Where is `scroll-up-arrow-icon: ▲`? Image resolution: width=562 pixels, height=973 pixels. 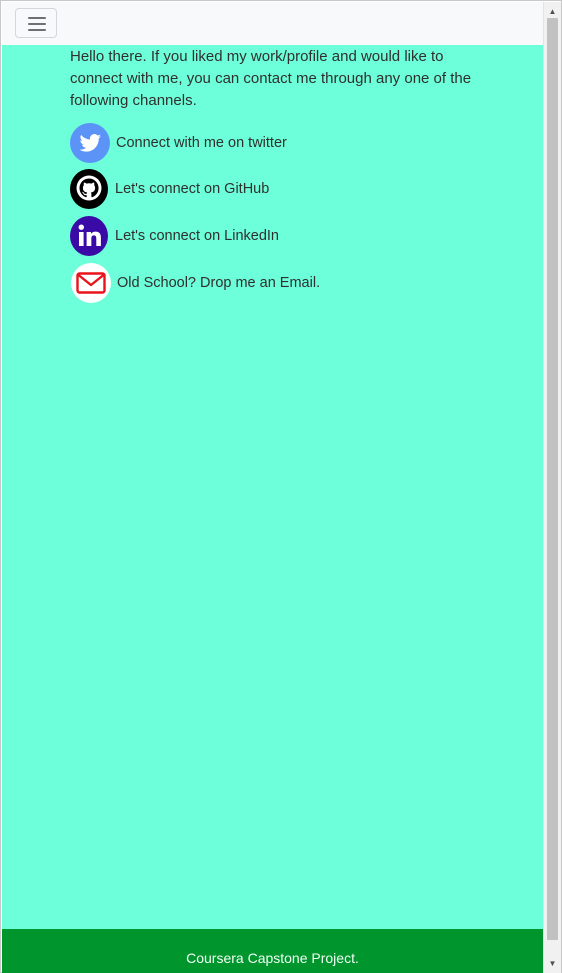
scroll-up-arrow-icon: ▲ is located at coordinates (552, 11).